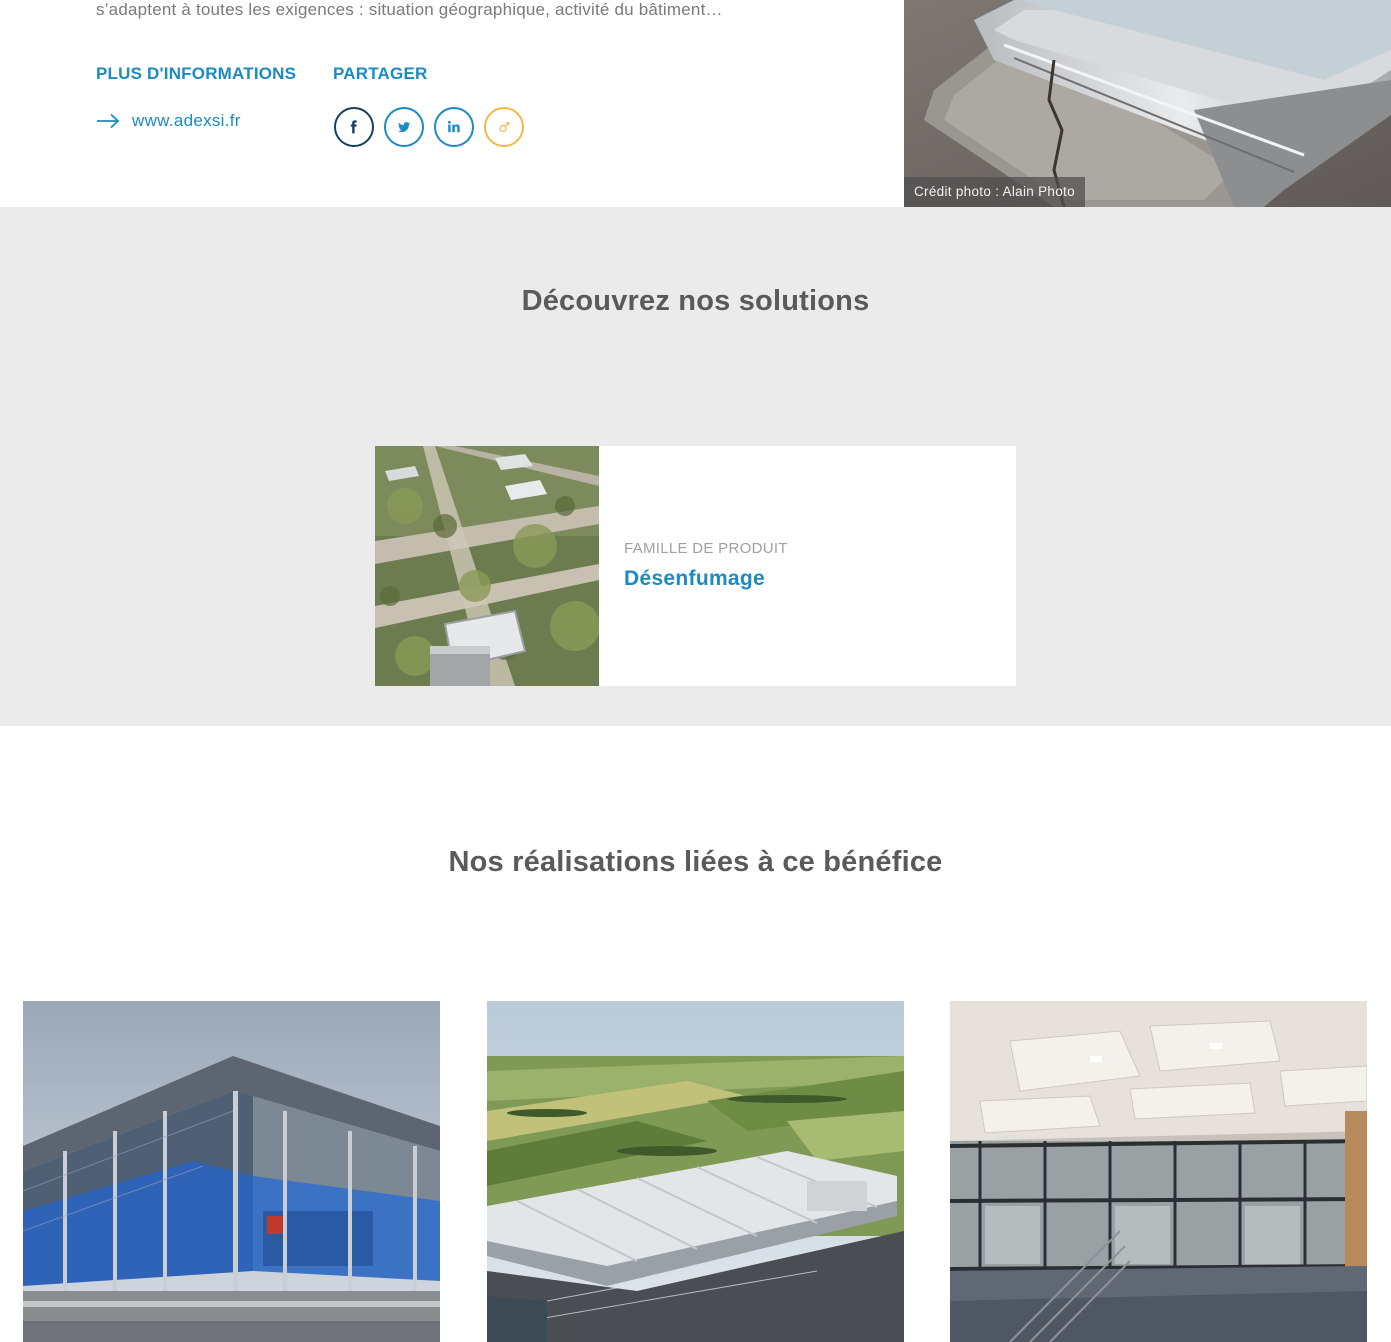  I want to click on product-family-card: FAMILLE DE PRODUIT Désenfumage, so click(695, 566).